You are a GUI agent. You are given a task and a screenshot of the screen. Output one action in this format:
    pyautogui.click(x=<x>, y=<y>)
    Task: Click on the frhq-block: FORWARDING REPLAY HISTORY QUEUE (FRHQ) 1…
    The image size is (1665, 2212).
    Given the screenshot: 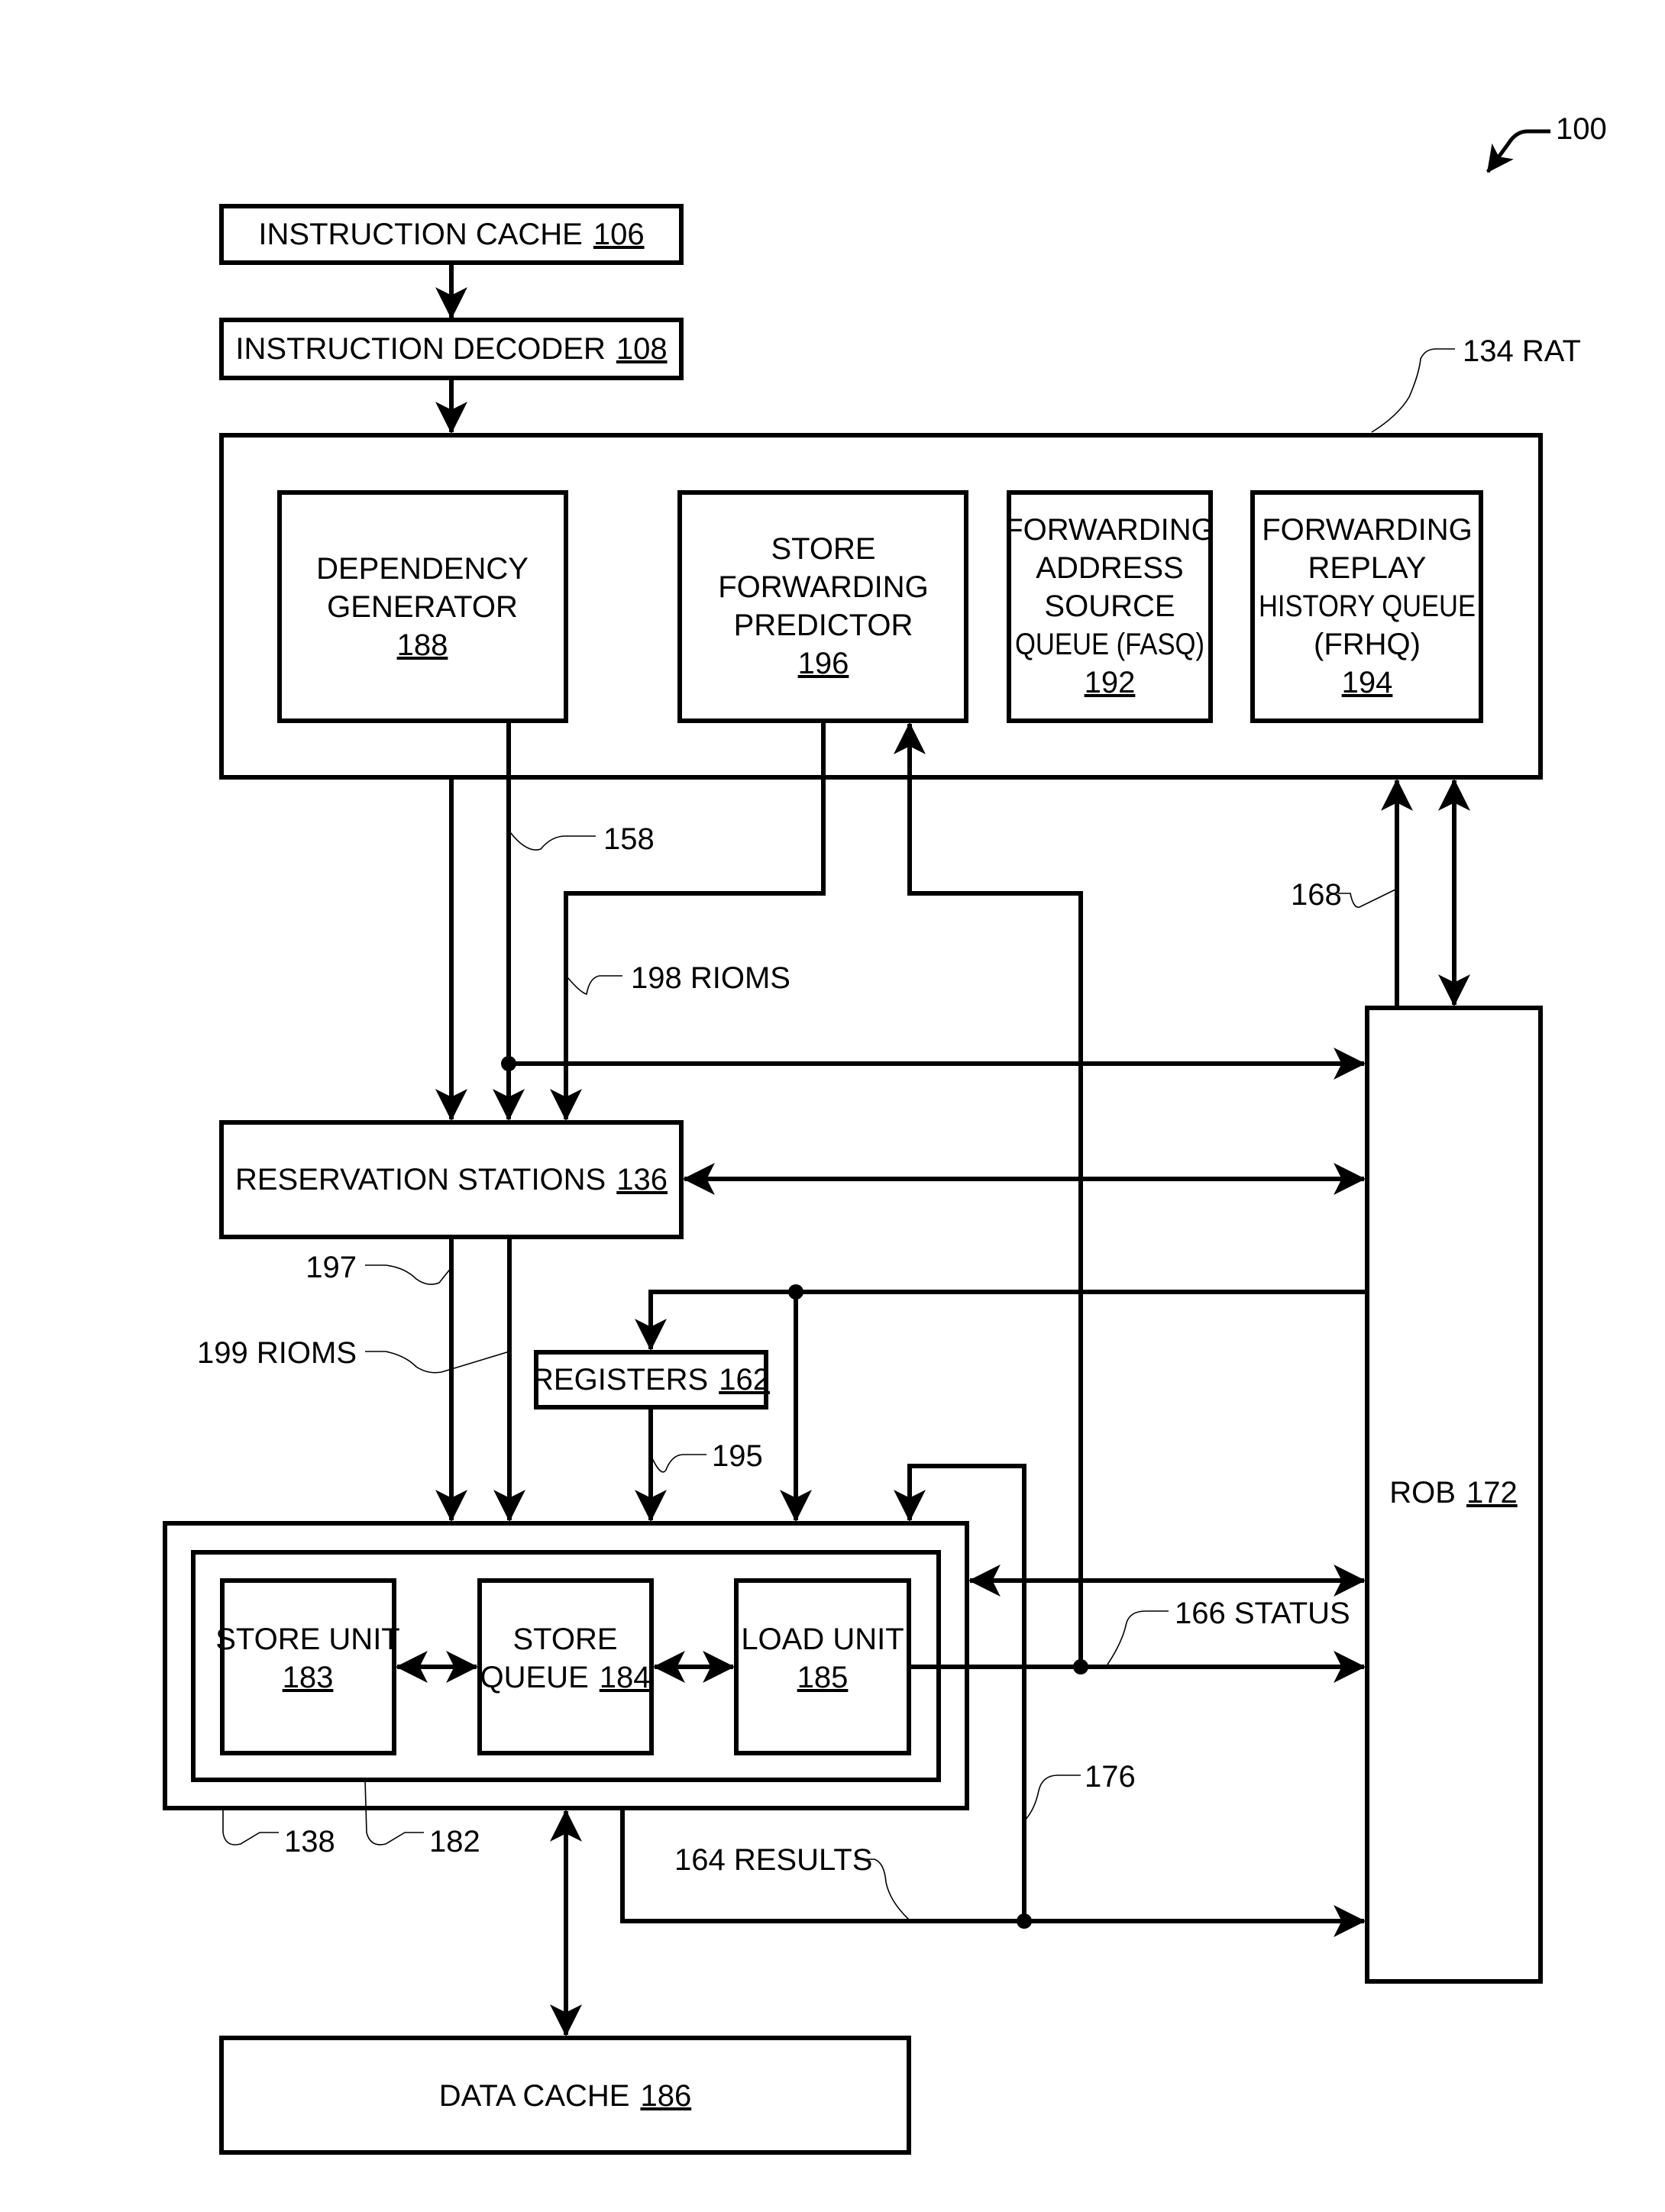 What is the action you would take?
    pyautogui.click(x=1366, y=606)
    